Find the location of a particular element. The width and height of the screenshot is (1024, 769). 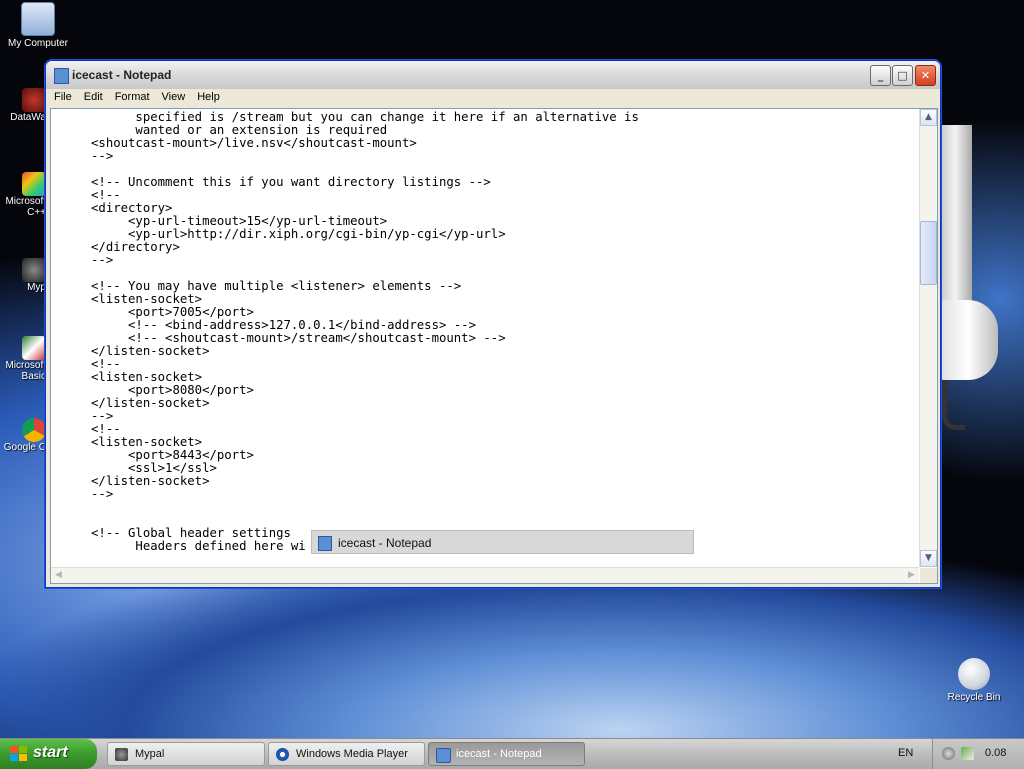

menu-view: View is located at coordinates (174, 96).